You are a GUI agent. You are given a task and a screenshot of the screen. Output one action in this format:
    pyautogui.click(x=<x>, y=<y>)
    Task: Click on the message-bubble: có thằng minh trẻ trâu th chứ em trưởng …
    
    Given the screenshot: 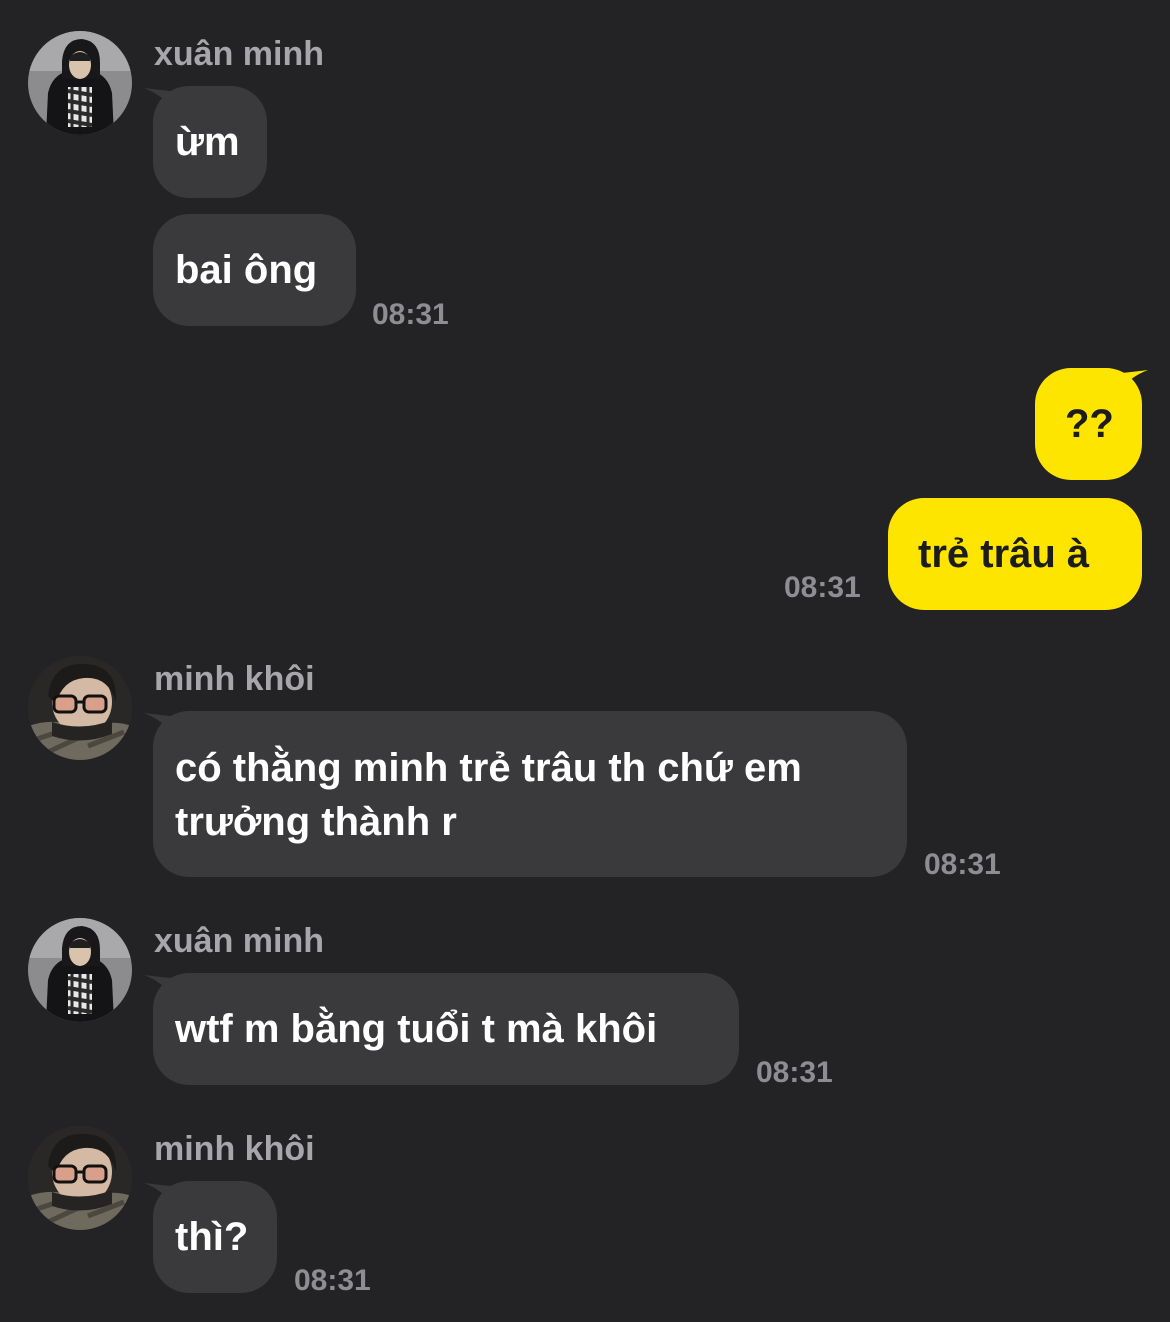 What is the action you would take?
    pyautogui.click(x=530, y=794)
    